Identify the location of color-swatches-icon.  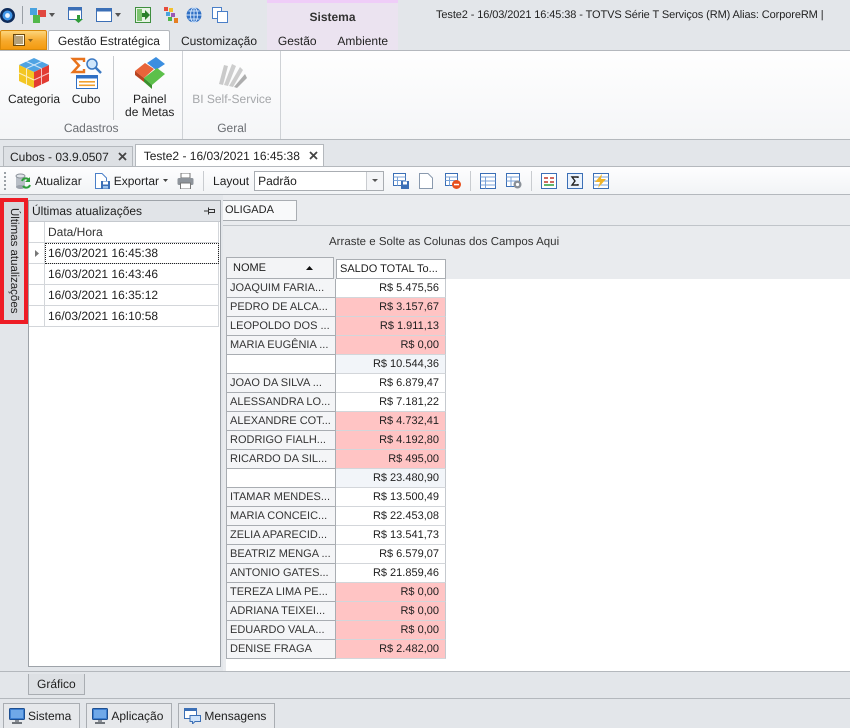
(171, 15).